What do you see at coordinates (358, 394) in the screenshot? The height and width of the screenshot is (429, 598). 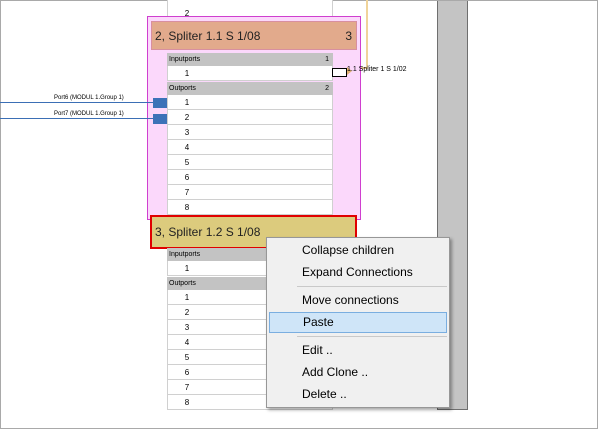 I see `menu-item-delete: Delete ..` at bounding box center [358, 394].